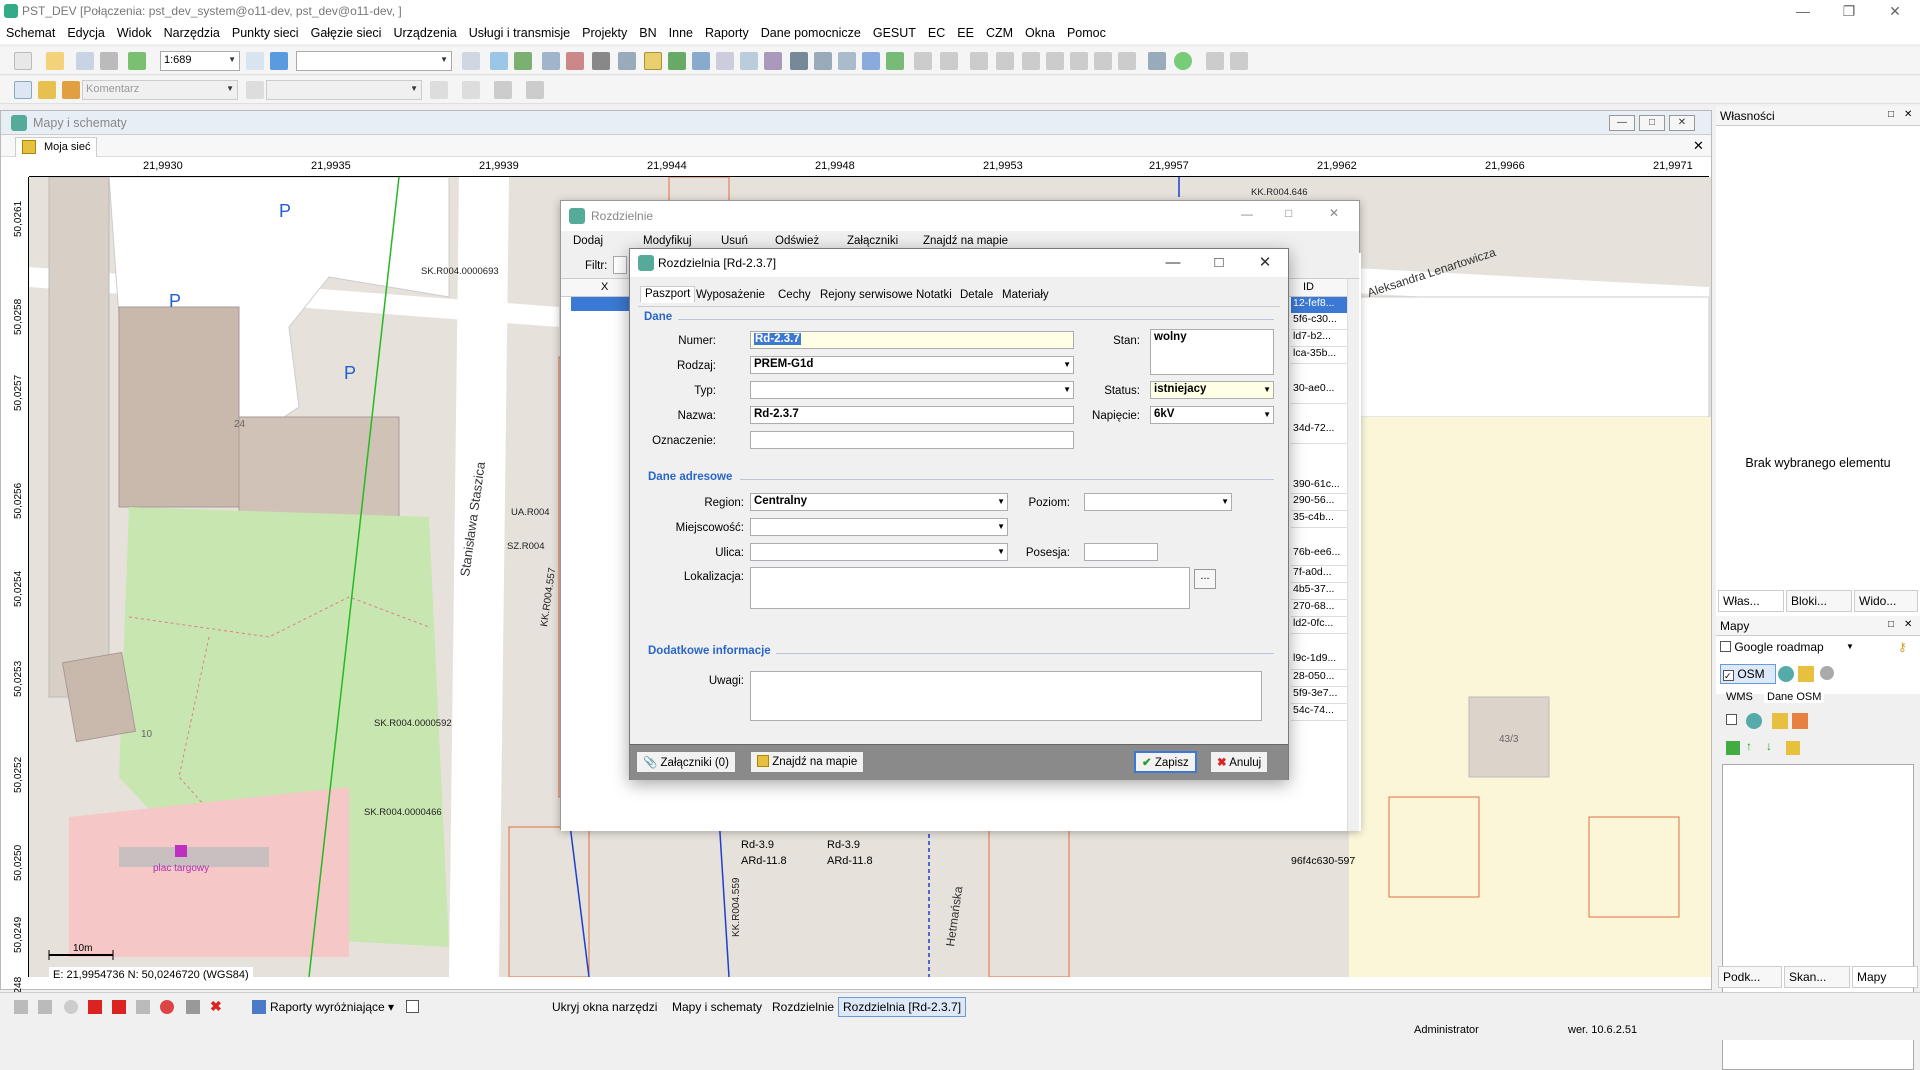  Describe the element at coordinates (1908, 624) in the screenshot. I see `maps-close-icon: ✕` at that location.